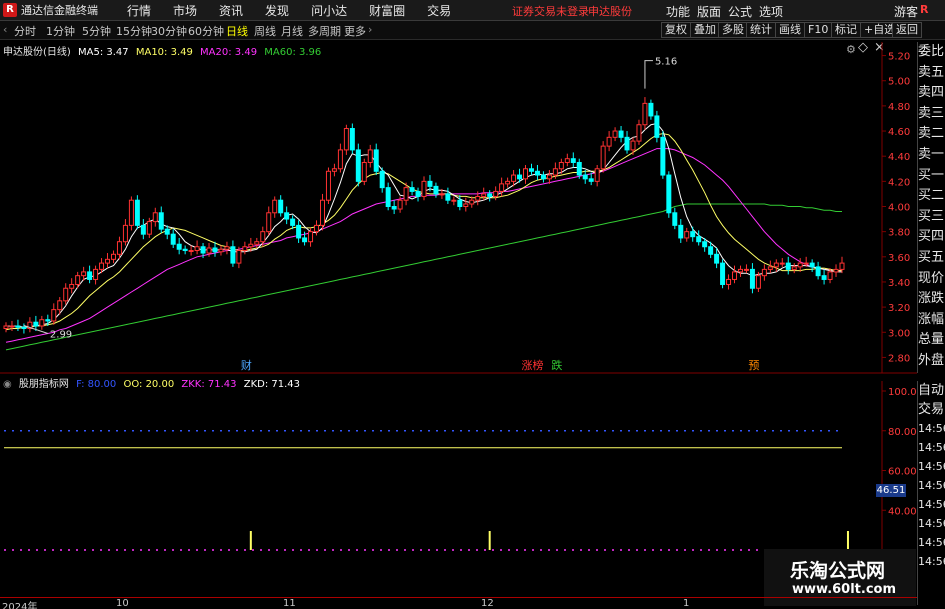  What do you see at coordinates (931, 373) in the screenshot?
I see `quote-label: 换手` at bounding box center [931, 373].